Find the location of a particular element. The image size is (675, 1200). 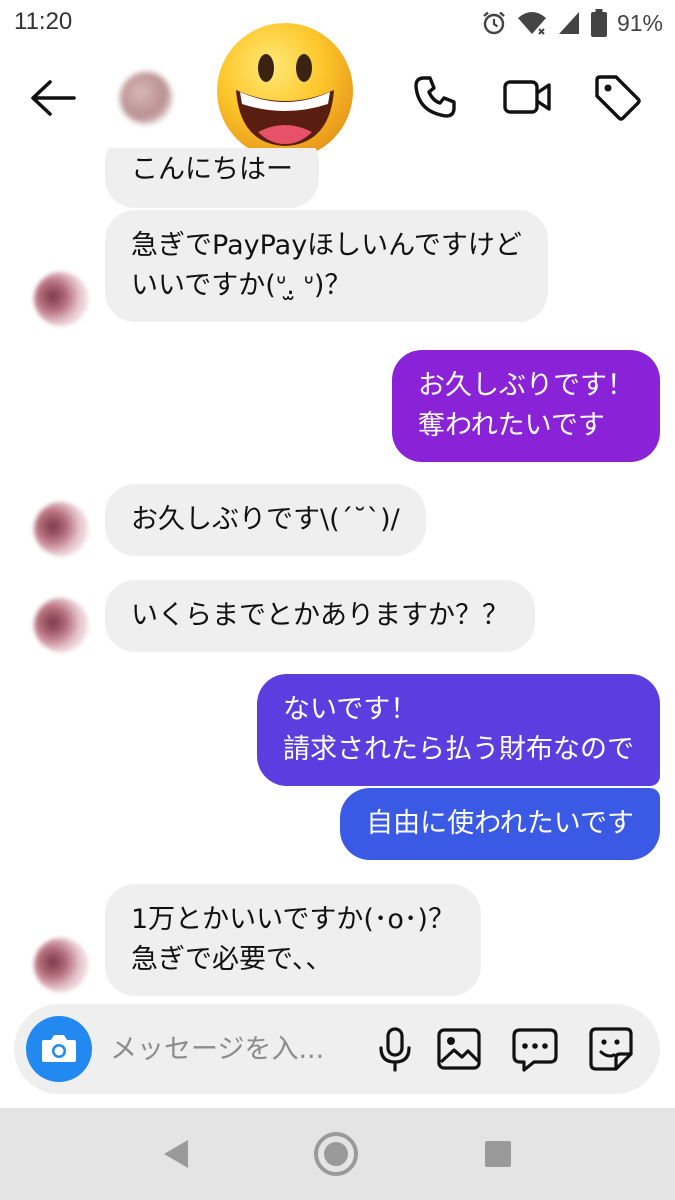

message-text: 自由に使われたいです is located at coordinates (500, 823).